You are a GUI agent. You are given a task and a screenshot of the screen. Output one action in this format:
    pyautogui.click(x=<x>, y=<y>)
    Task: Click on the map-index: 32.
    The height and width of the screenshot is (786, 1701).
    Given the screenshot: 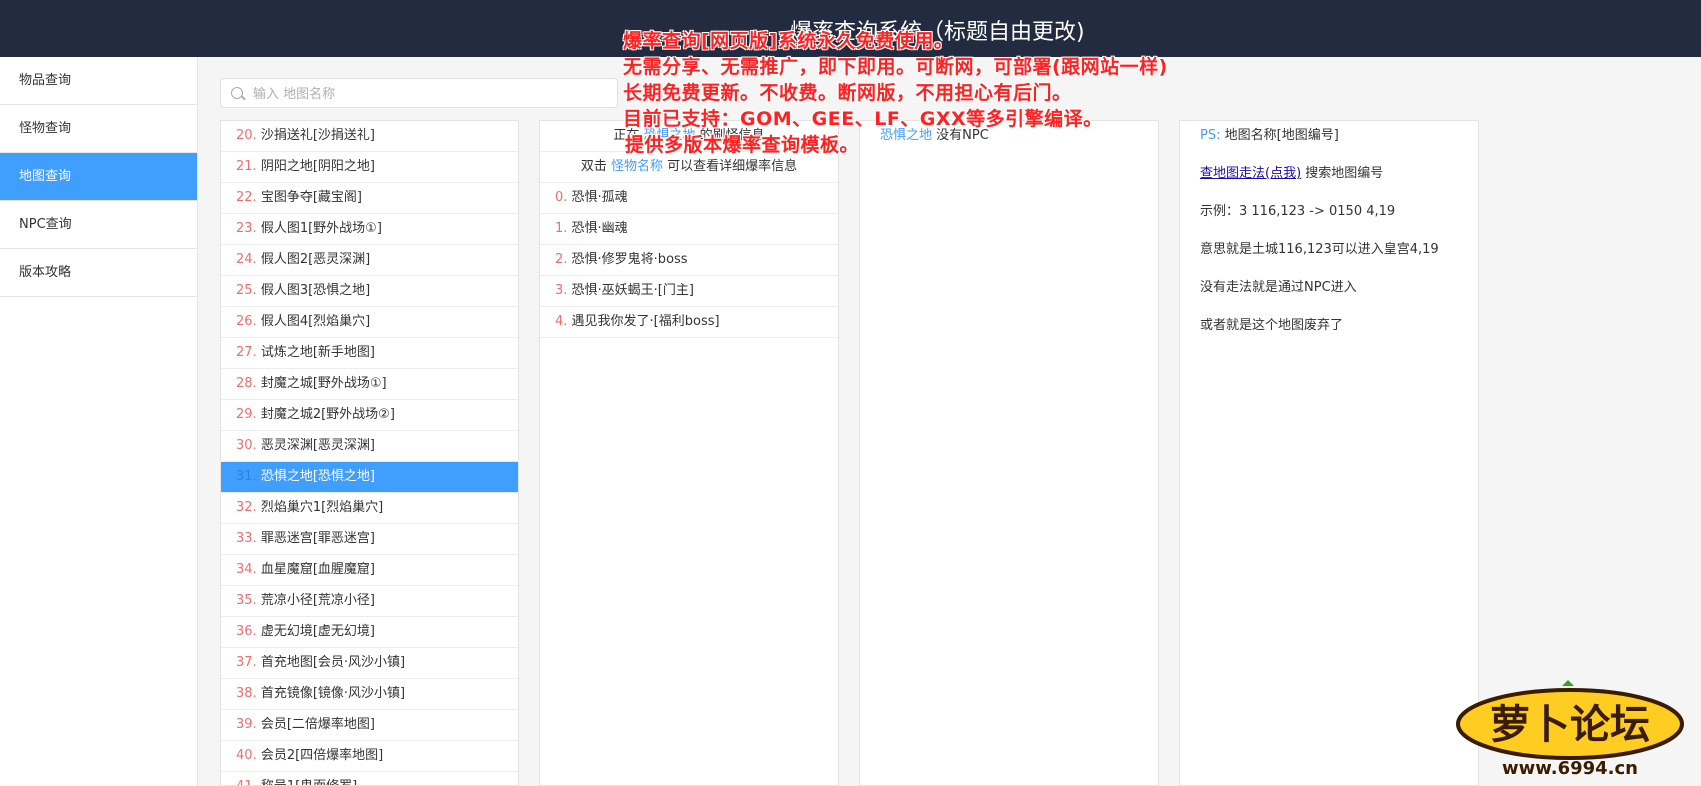 What is the action you would take?
    pyautogui.click(x=246, y=507)
    